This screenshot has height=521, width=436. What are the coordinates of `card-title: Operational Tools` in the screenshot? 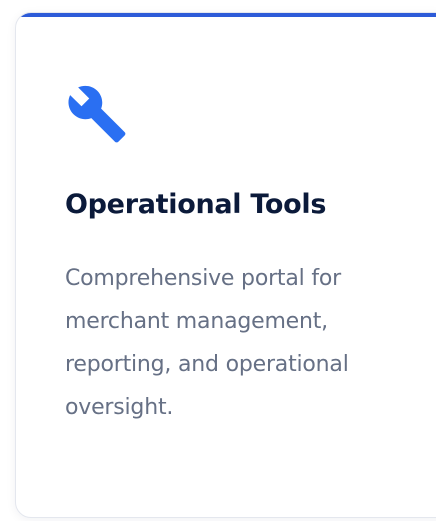 It's located at (196, 204).